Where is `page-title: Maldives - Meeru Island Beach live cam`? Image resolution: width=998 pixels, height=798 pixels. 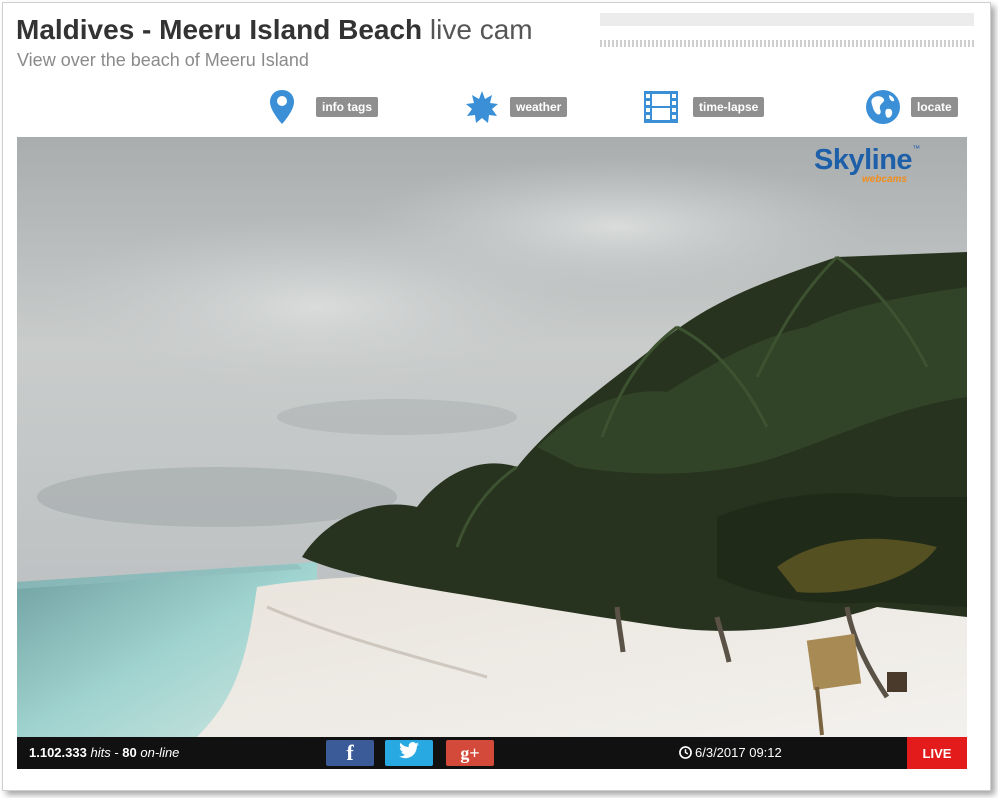
page-title: Maldives - Meeru Island Beach live cam is located at coordinates (274, 30).